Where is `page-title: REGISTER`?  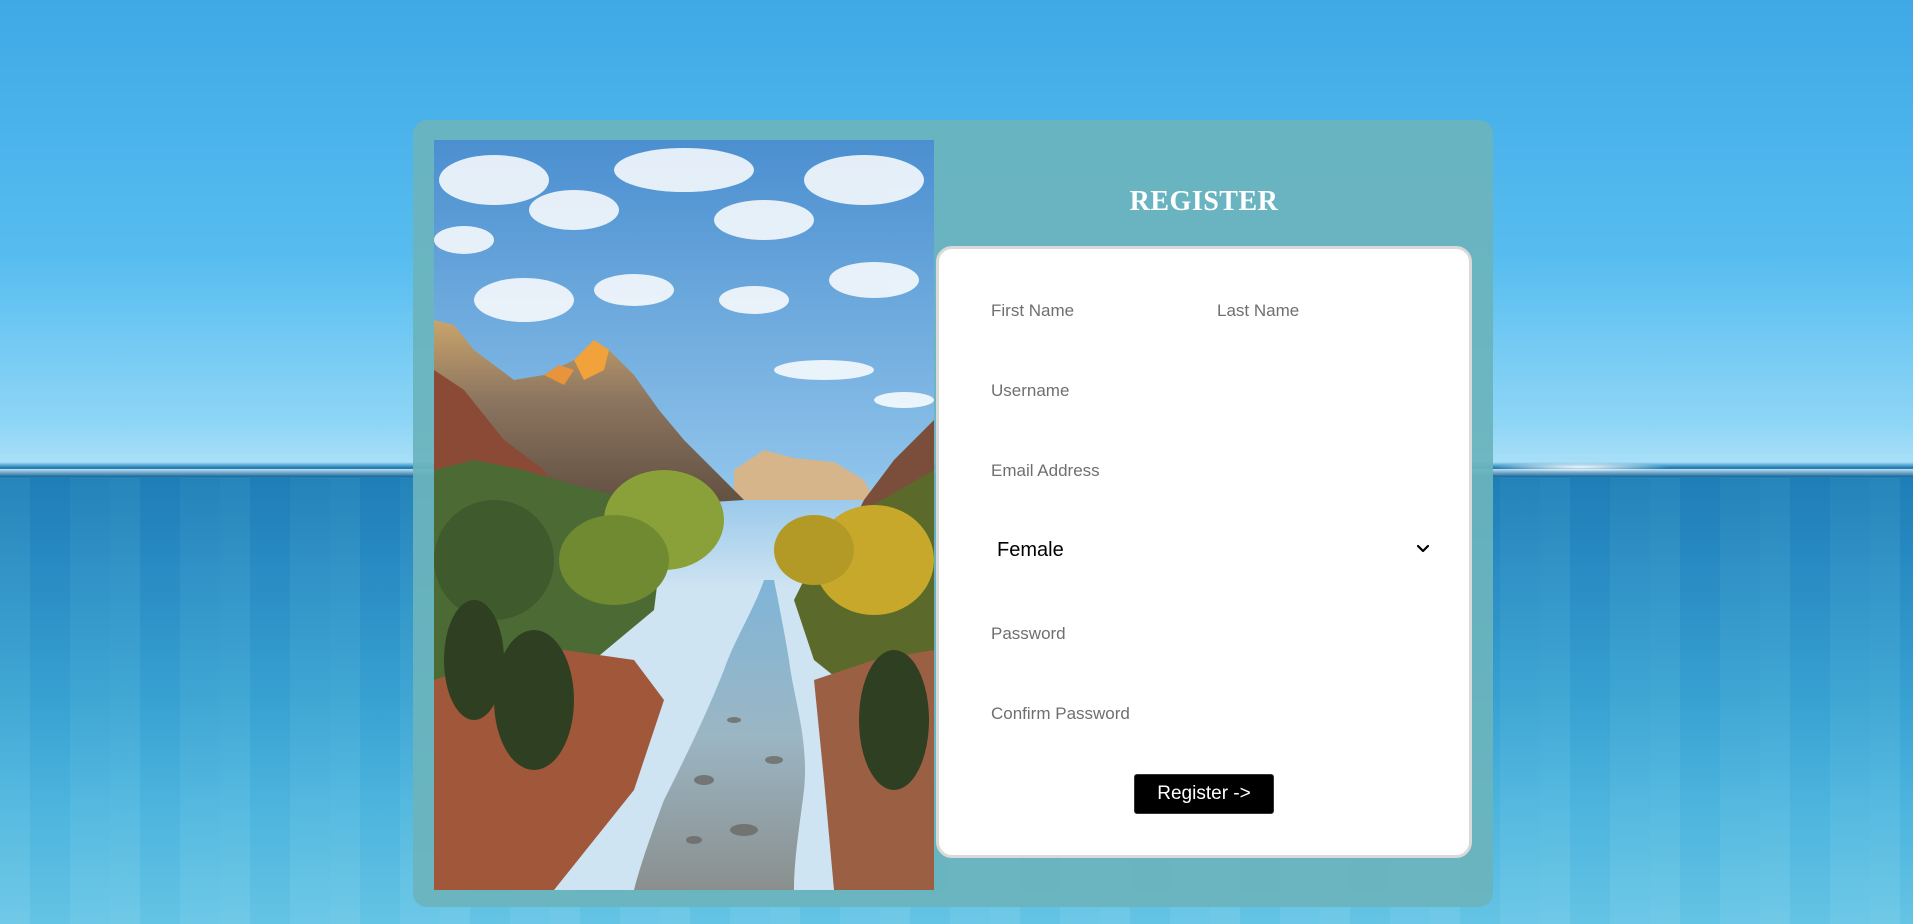 page-title: REGISTER is located at coordinates (1204, 201).